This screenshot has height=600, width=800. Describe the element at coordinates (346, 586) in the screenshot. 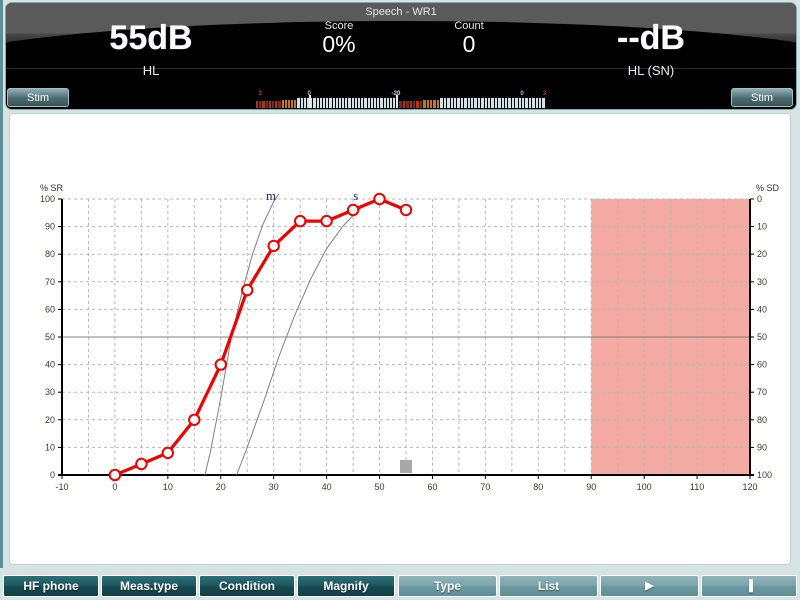

I see `magnify-button: Magnify` at that location.